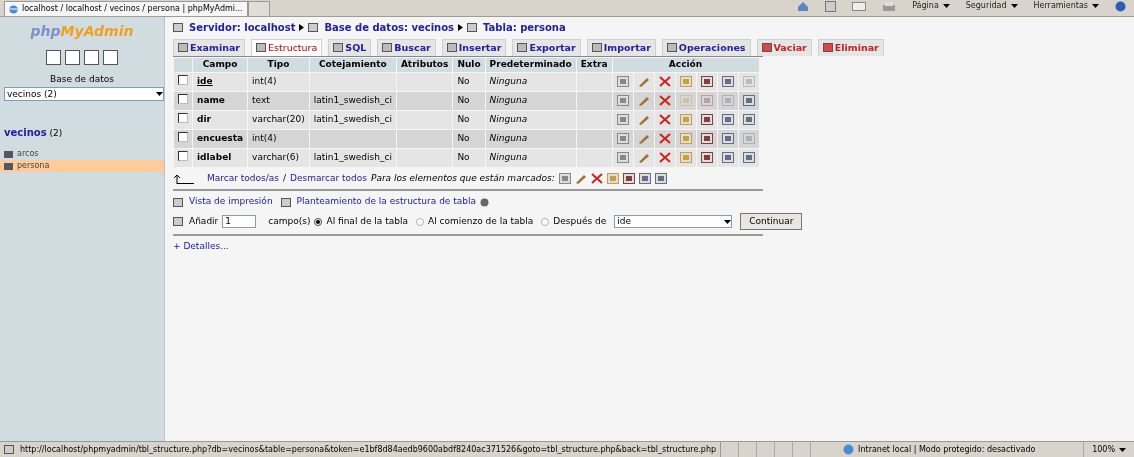 This screenshot has width=1134, height=457. I want to click on tab: Operaciones, so click(706, 48).